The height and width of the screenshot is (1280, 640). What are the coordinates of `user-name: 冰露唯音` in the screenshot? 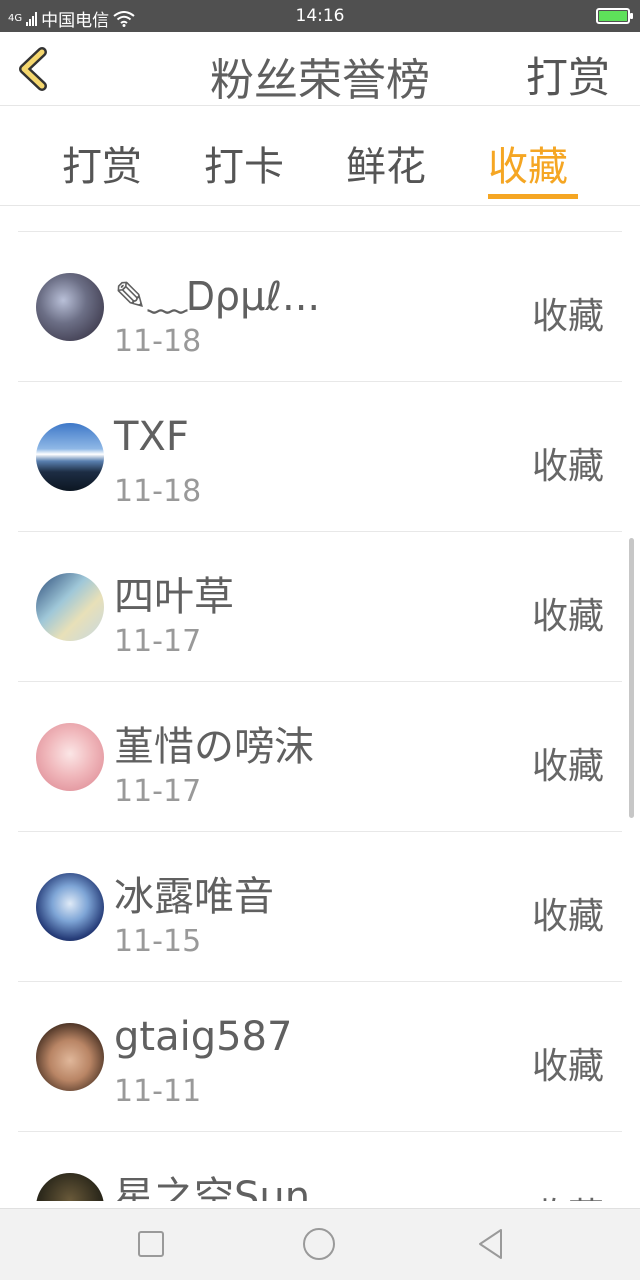 It's located at (194, 897).